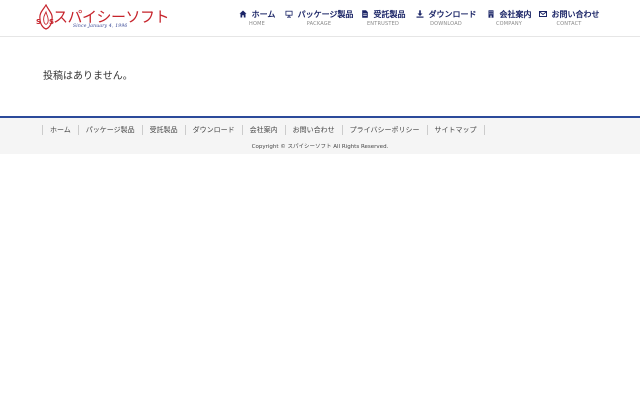  I want to click on nav-sub-label: DOWNLOAD, so click(446, 24).